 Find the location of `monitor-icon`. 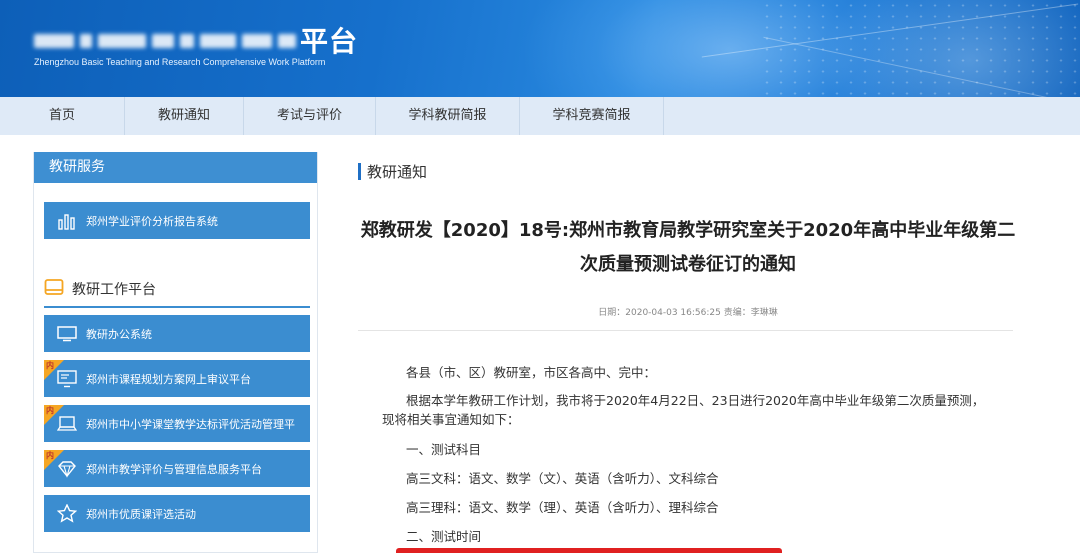

monitor-icon is located at coordinates (67, 334).